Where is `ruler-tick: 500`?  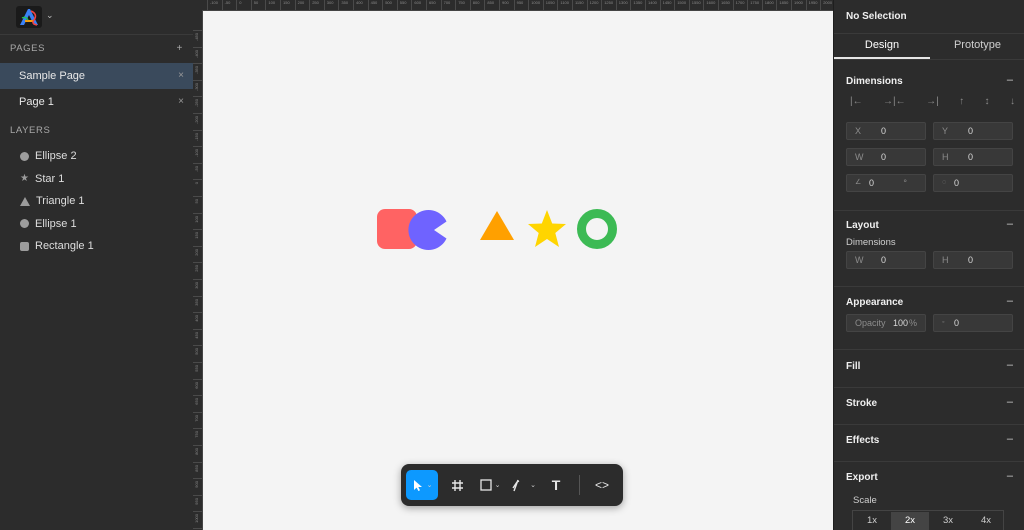 ruler-tick: 500 is located at coordinates (387, 5).